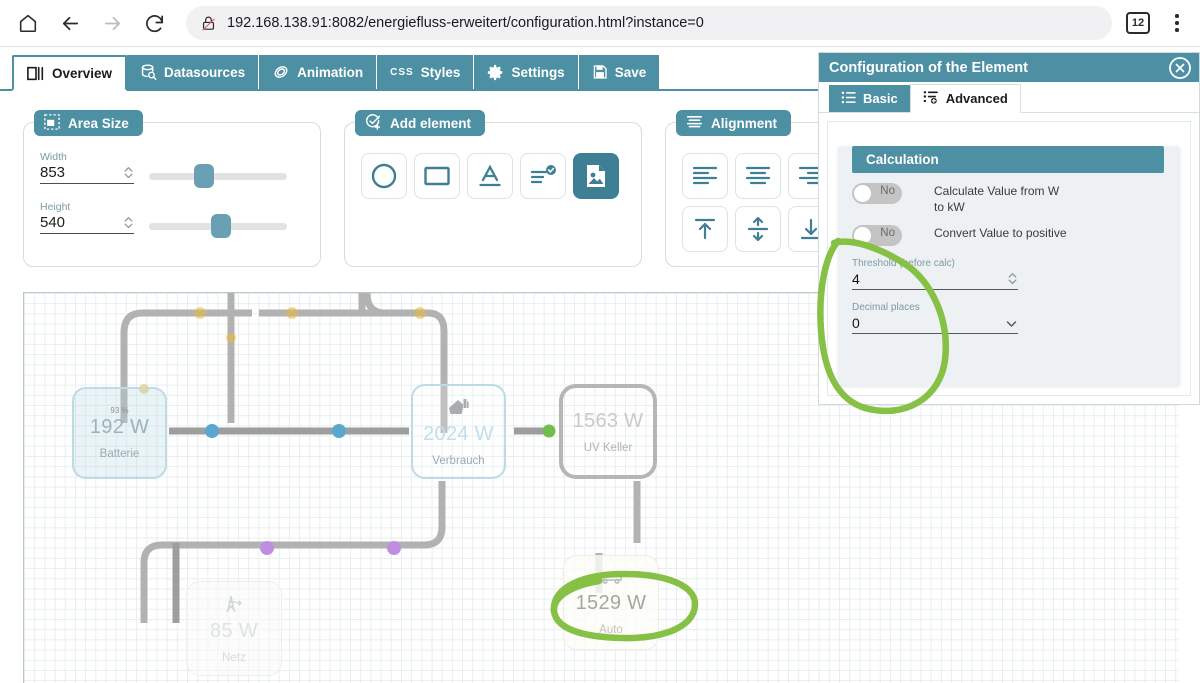 This screenshot has height=683, width=1200. Describe the element at coordinates (431, 123) in the screenshot. I see `panel-add-element-label: Add element` at that location.